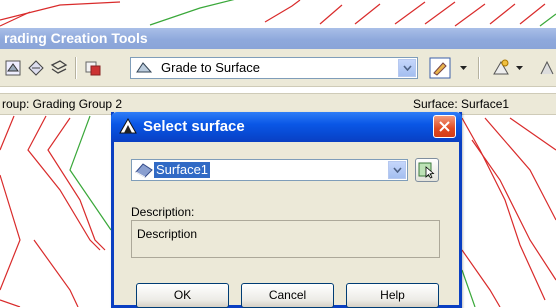 This screenshot has height=308, width=556. I want to click on close-icon, so click(444, 126).